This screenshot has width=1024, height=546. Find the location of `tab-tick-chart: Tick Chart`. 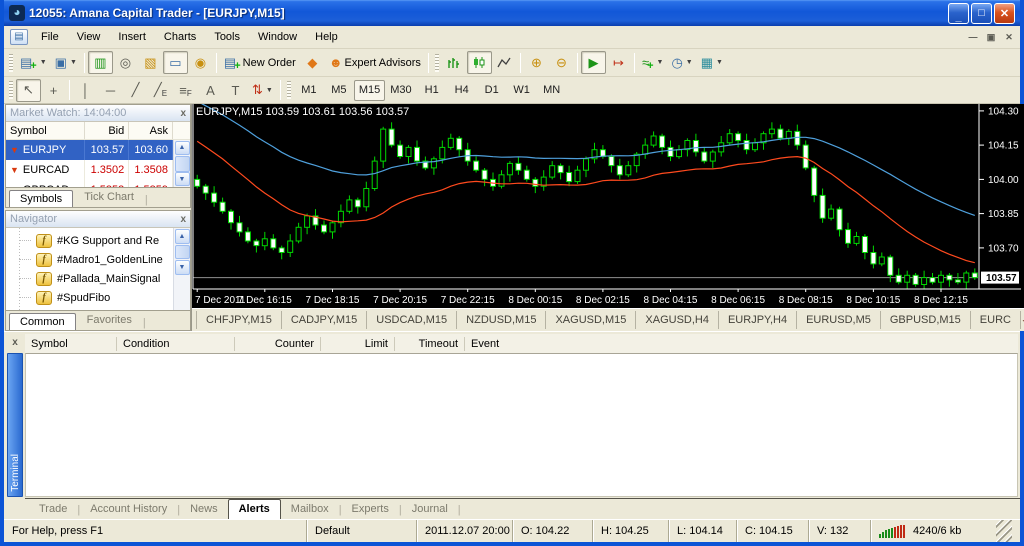

tab-tick-chart: Tick Chart is located at coordinates (109, 197).